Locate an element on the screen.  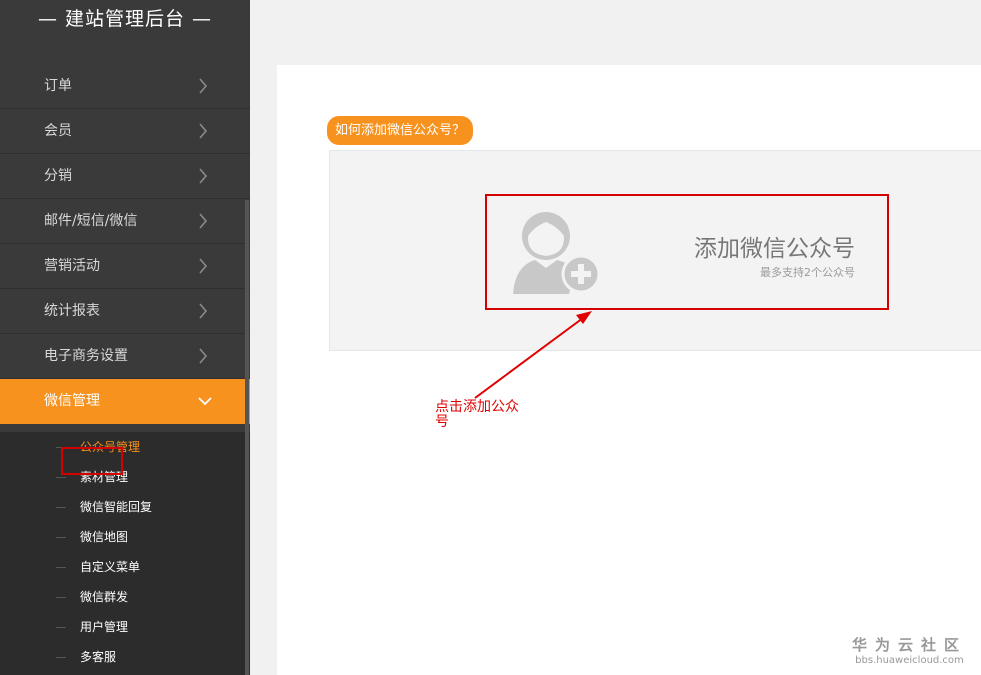
submenu-item-customer-service: 多客服 is located at coordinates (125, 657).